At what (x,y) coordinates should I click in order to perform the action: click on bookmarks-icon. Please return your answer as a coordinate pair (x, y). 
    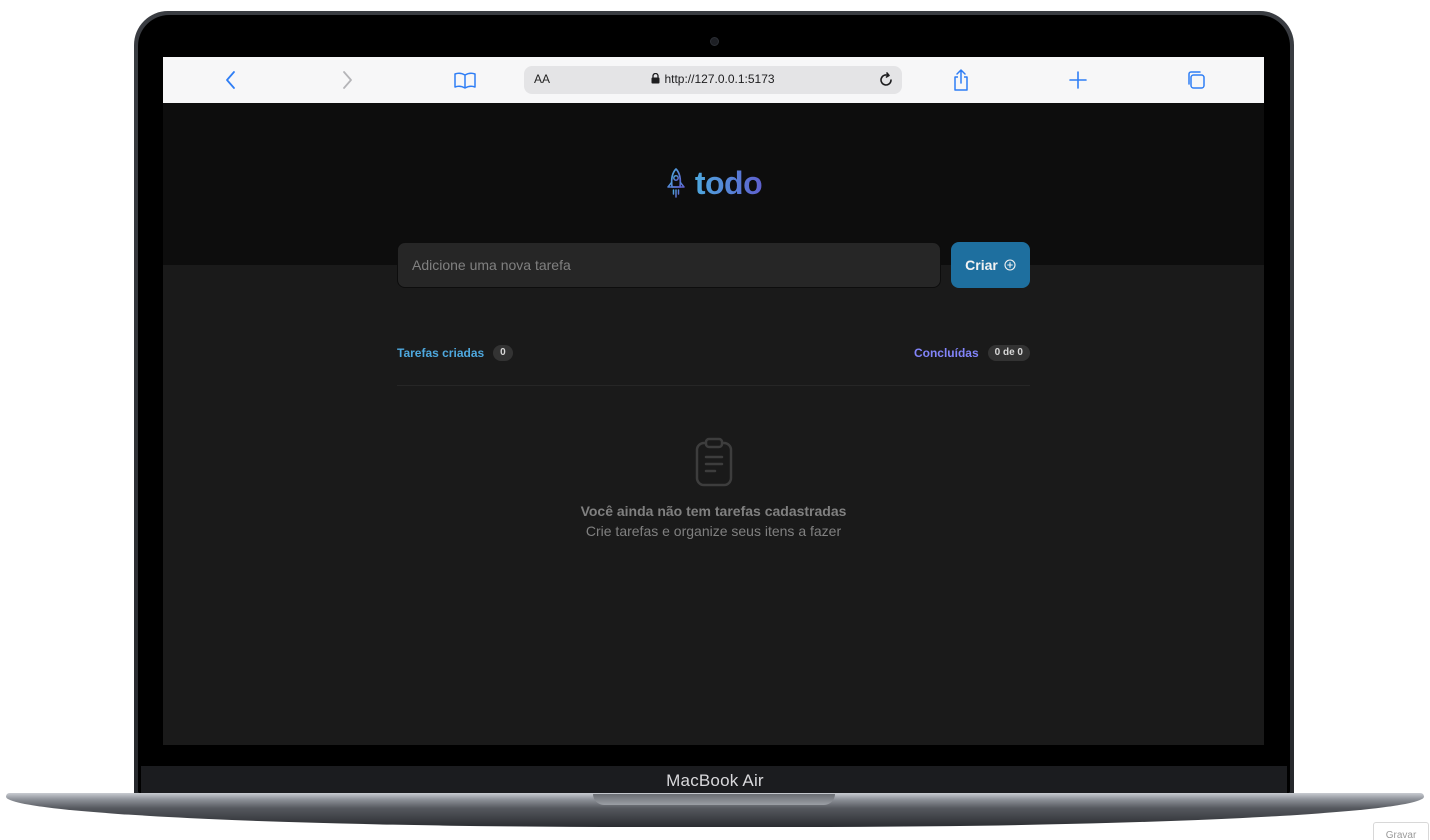
    Looking at the image, I should click on (465, 80).